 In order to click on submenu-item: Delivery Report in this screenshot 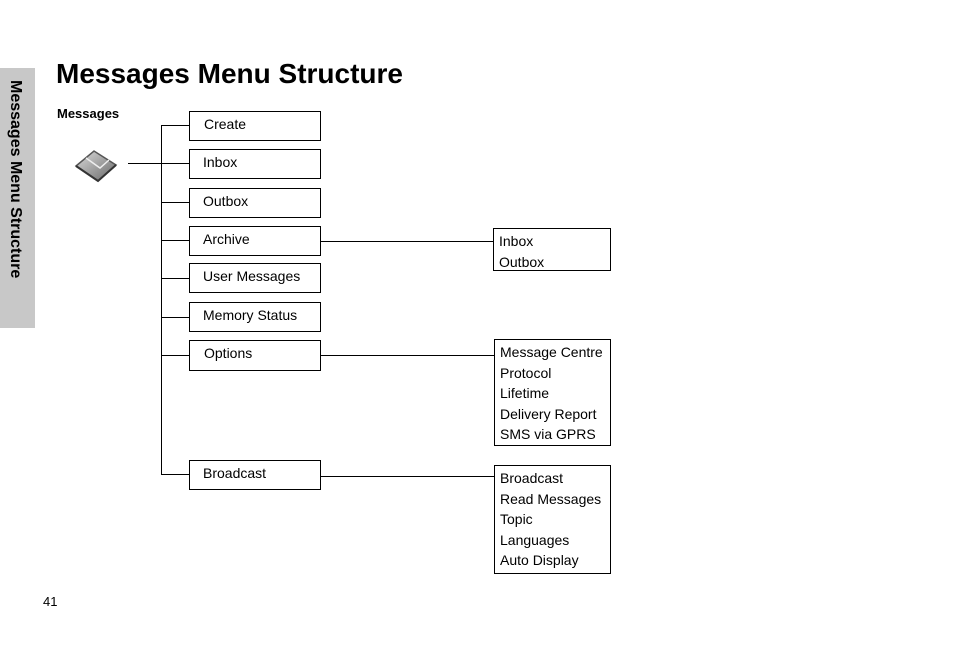, I will do `click(552, 414)`.